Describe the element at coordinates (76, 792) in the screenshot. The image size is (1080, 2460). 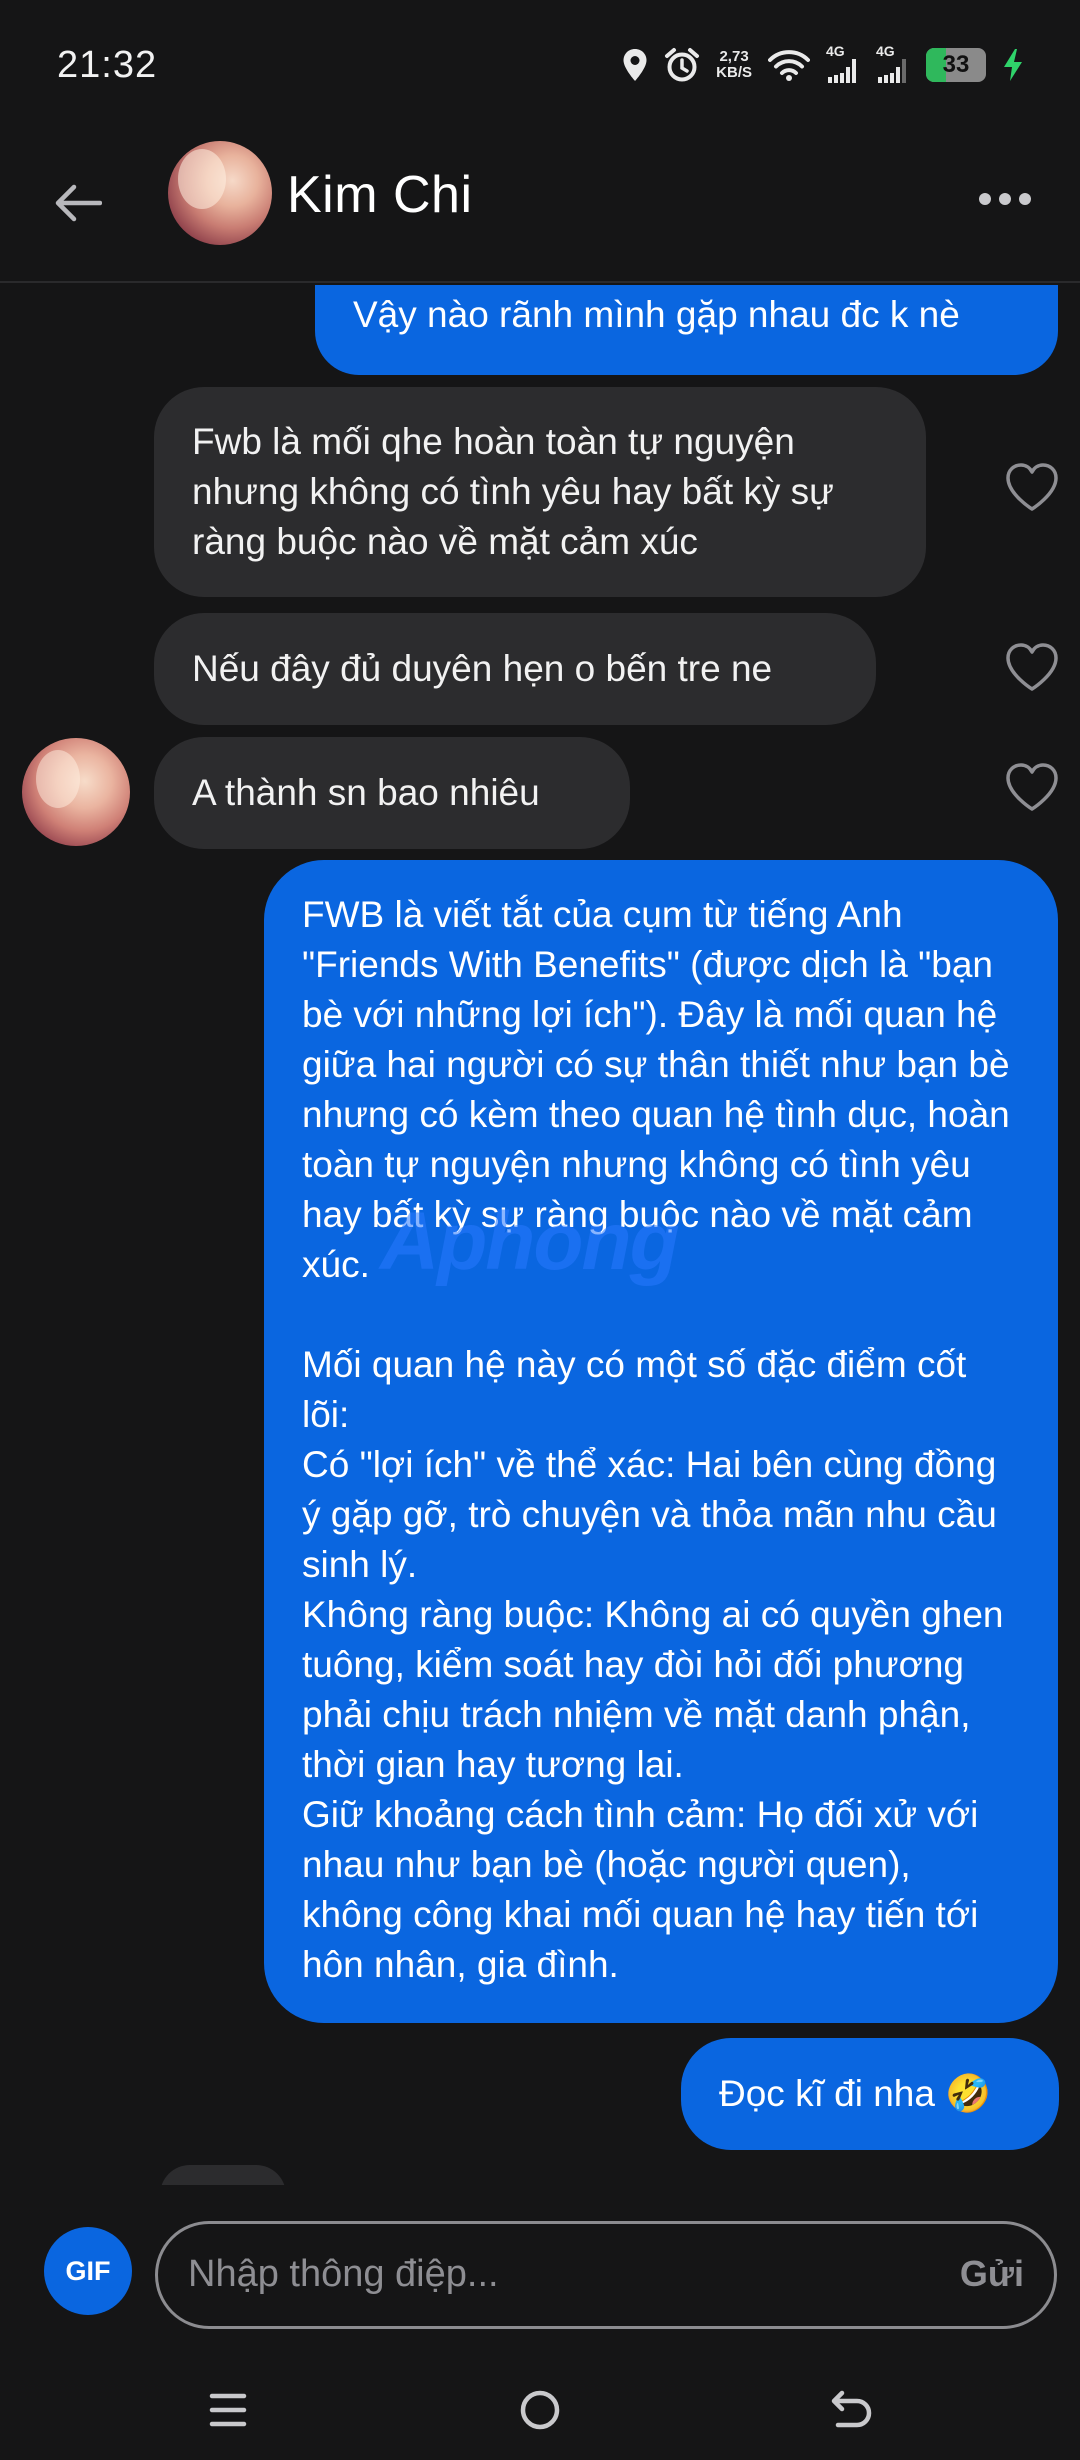
I see `sender-avatar` at that location.